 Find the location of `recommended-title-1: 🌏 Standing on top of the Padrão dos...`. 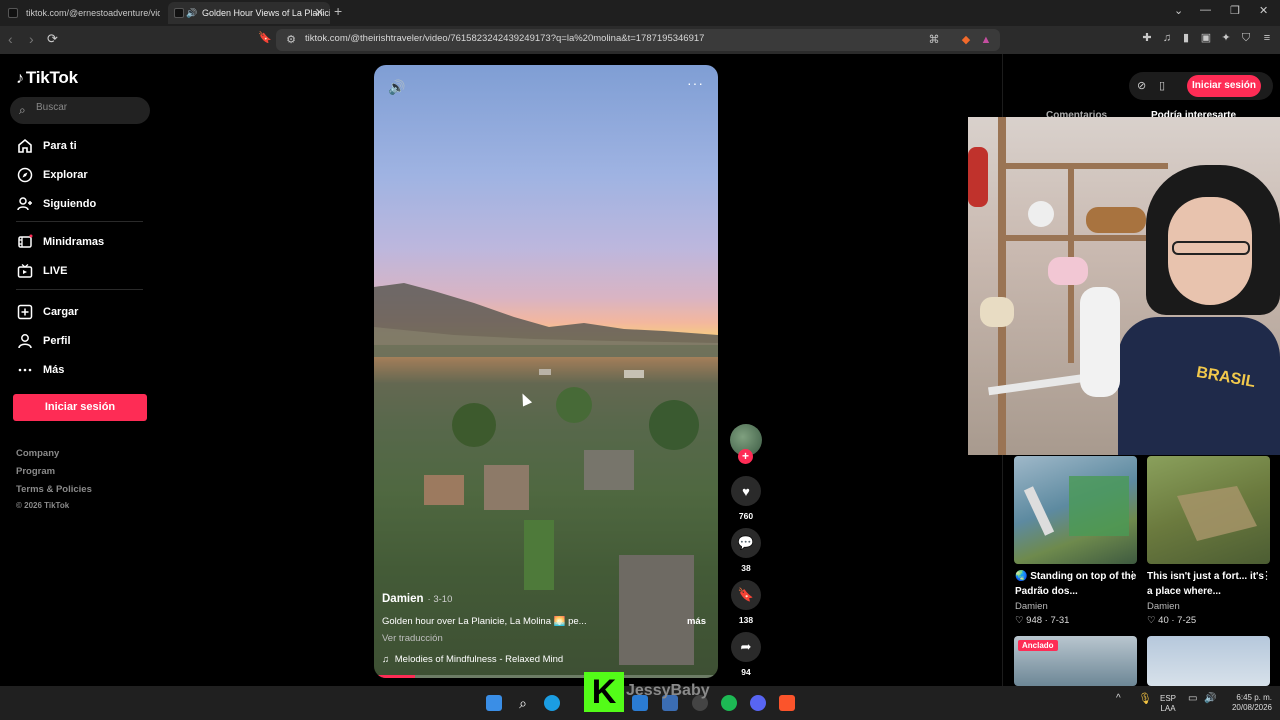

recommended-title-1: 🌏 Standing on top of the Padrão dos... is located at coordinates (1077, 584).